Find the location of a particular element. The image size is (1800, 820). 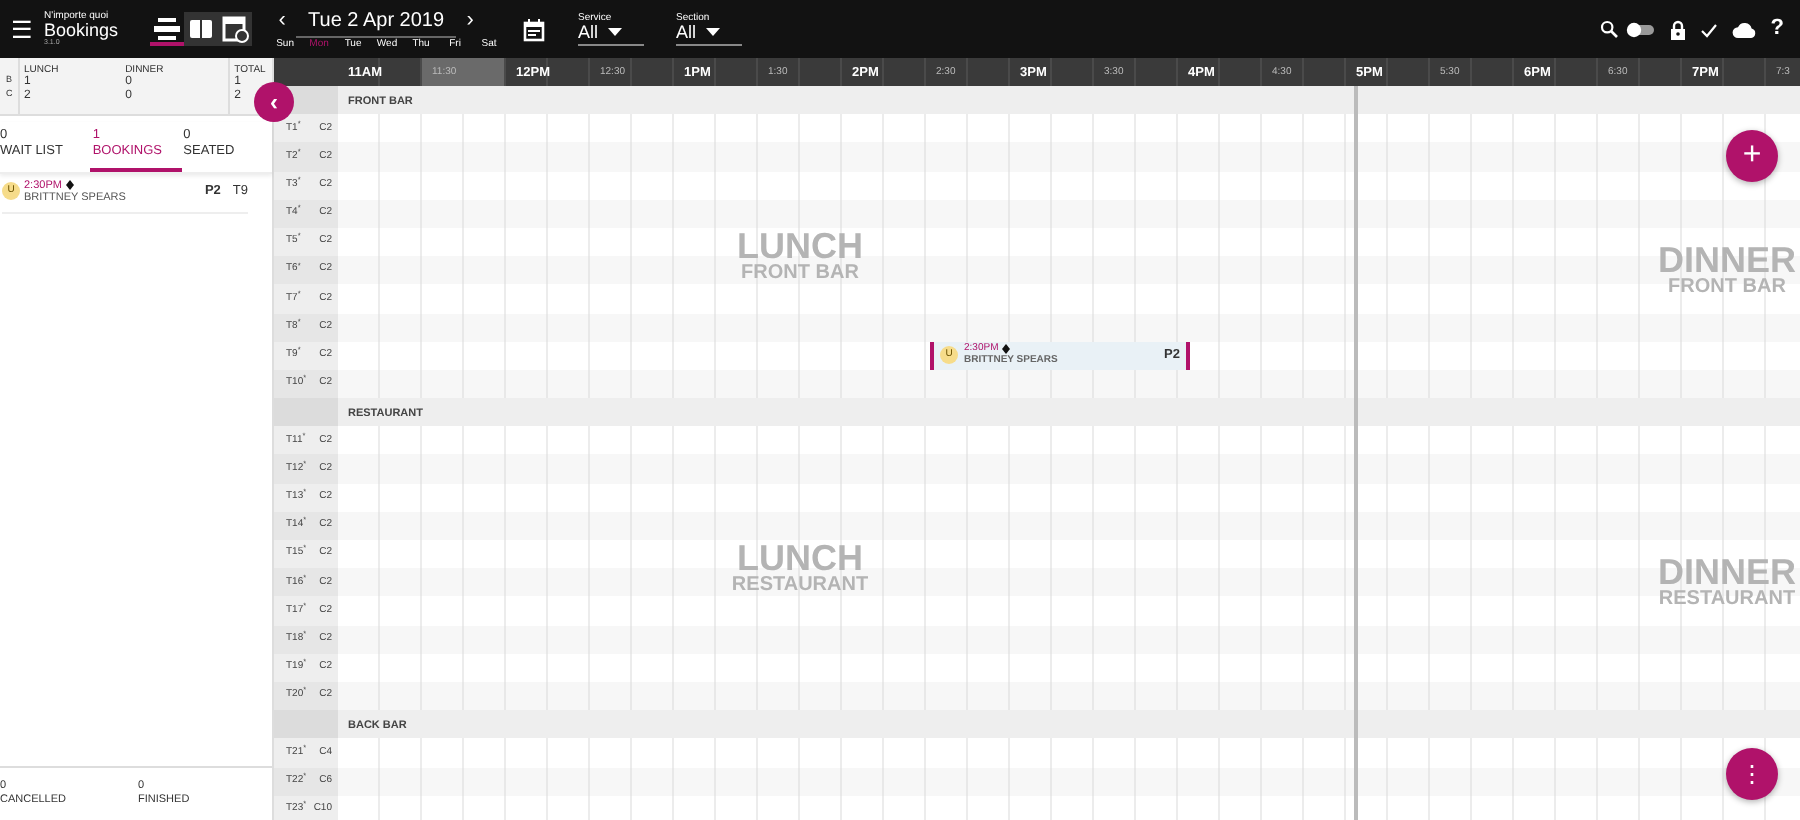

timeline-icon is located at coordinates (167, 29).